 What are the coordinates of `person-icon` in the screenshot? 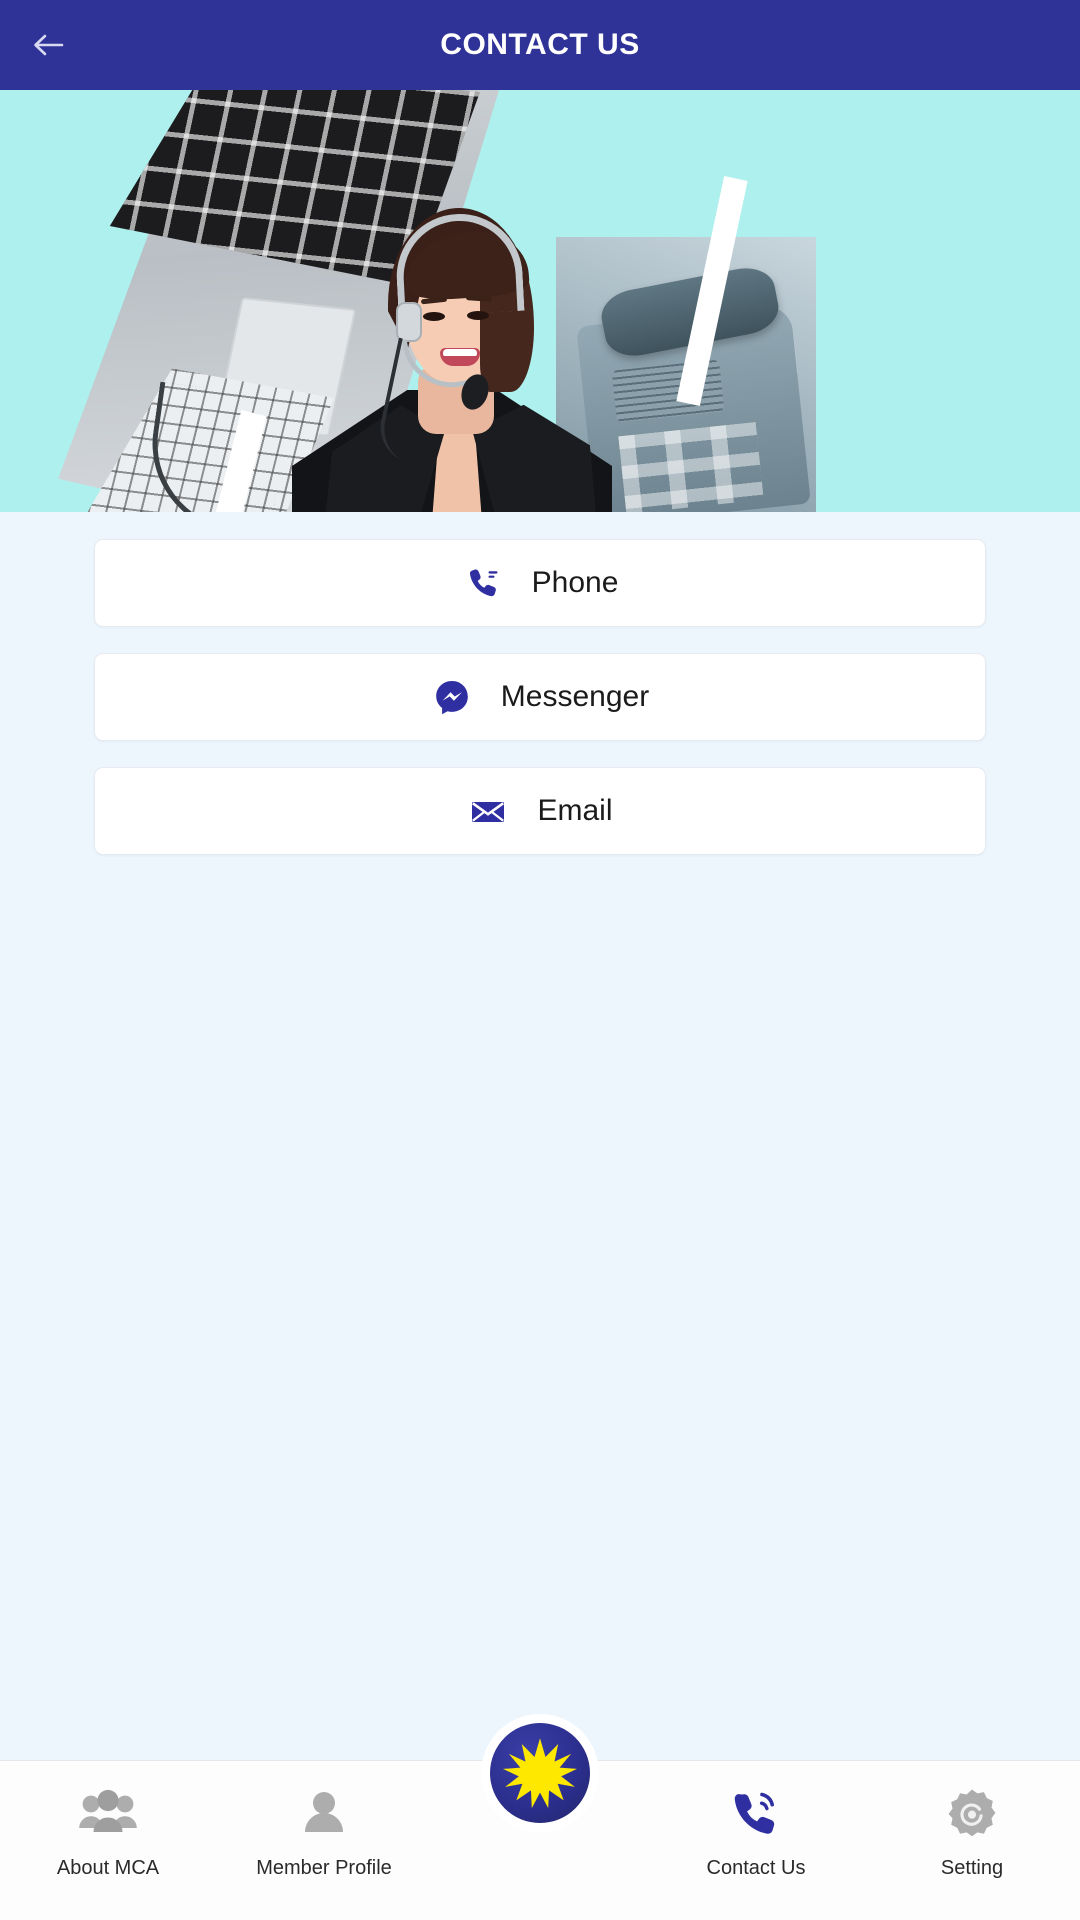 It's located at (324, 1814).